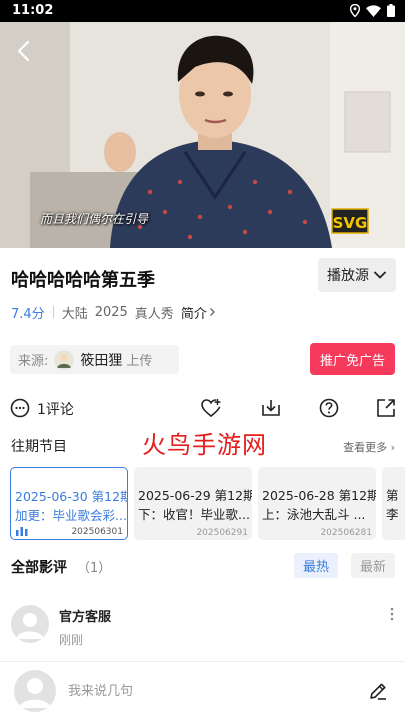 This screenshot has height=720, width=405. I want to click on watermark-text: 火鸟手游网, so click(204, 445).